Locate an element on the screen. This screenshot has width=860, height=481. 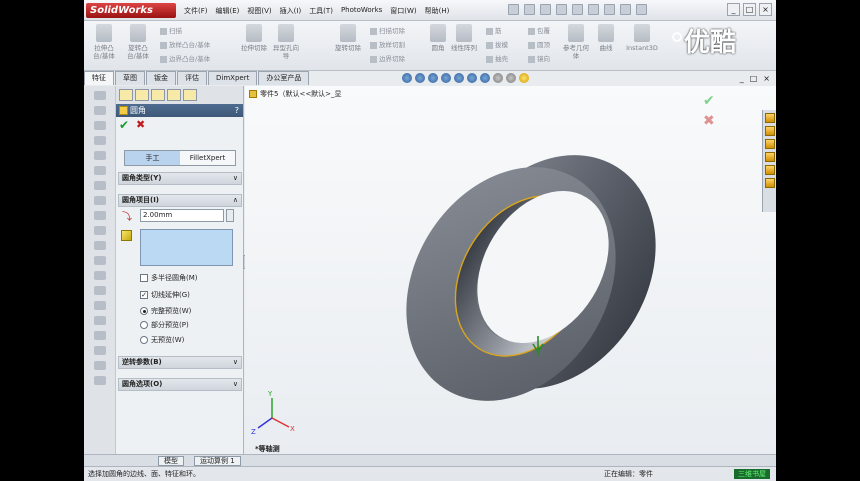
section-fillet-items: 圆角项目(I) ∧ is located at coordinates (180, 200).